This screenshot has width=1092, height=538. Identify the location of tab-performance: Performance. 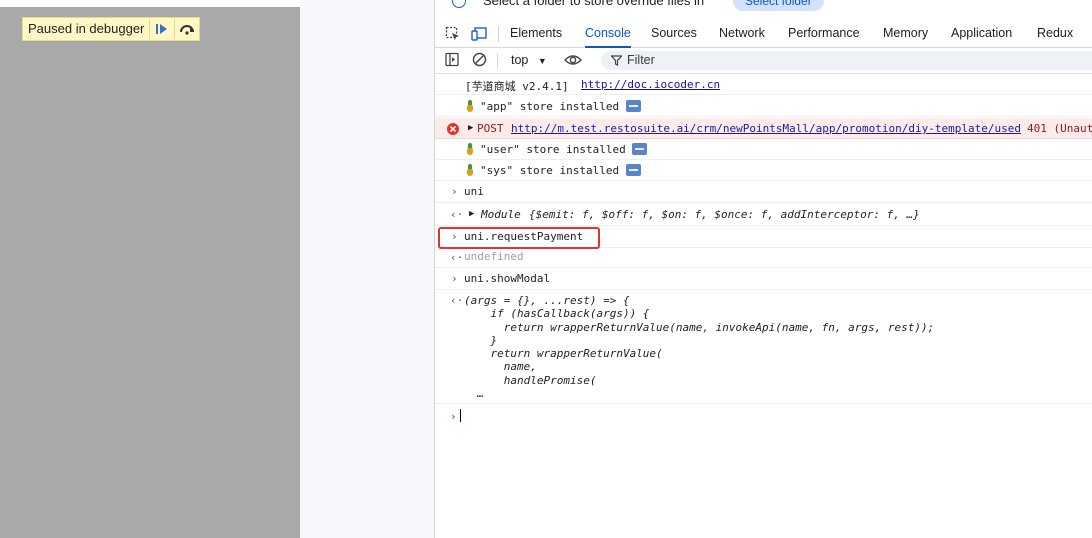
(824, 33).